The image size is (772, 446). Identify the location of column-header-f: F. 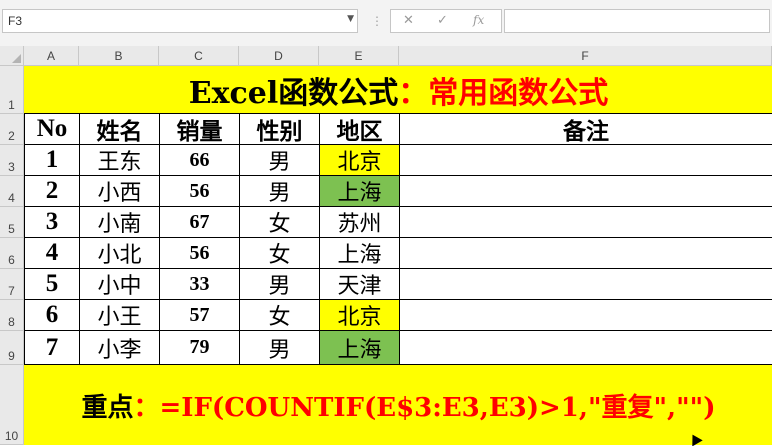
(585, 56).